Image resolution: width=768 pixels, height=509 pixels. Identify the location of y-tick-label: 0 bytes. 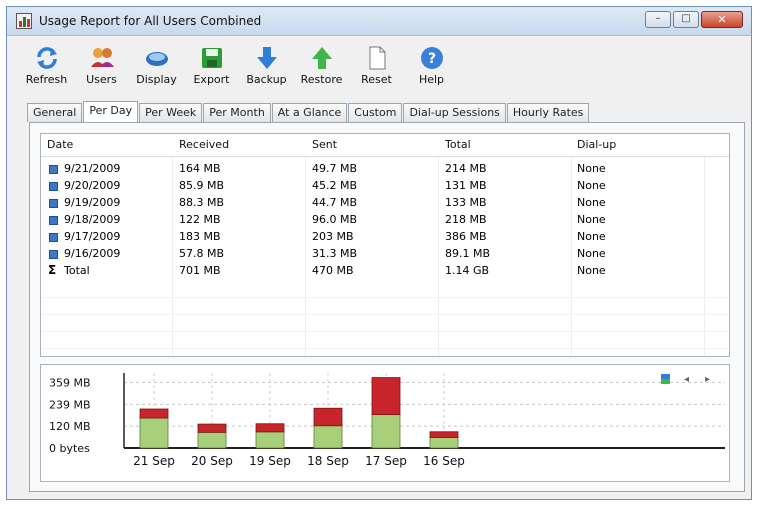
(69, 448).